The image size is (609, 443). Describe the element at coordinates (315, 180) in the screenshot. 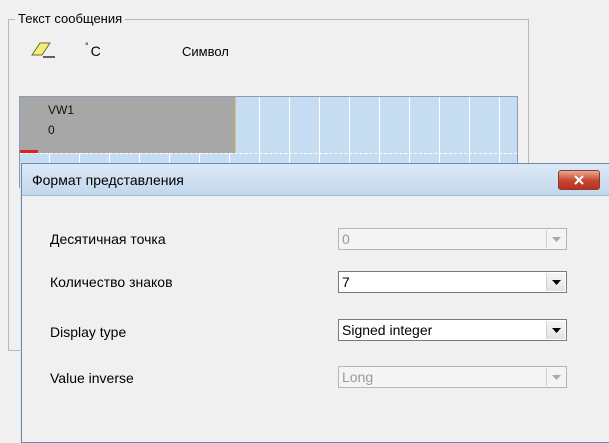

I see `dialog-titlebar: Формат представления` at that location.